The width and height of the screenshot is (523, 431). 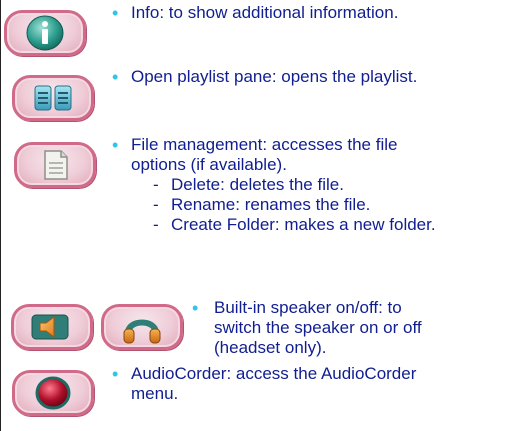 I want to click on audiocorder-text-line-1: AudioCorder: access the AudioCorder, so click(x=274, y=373).